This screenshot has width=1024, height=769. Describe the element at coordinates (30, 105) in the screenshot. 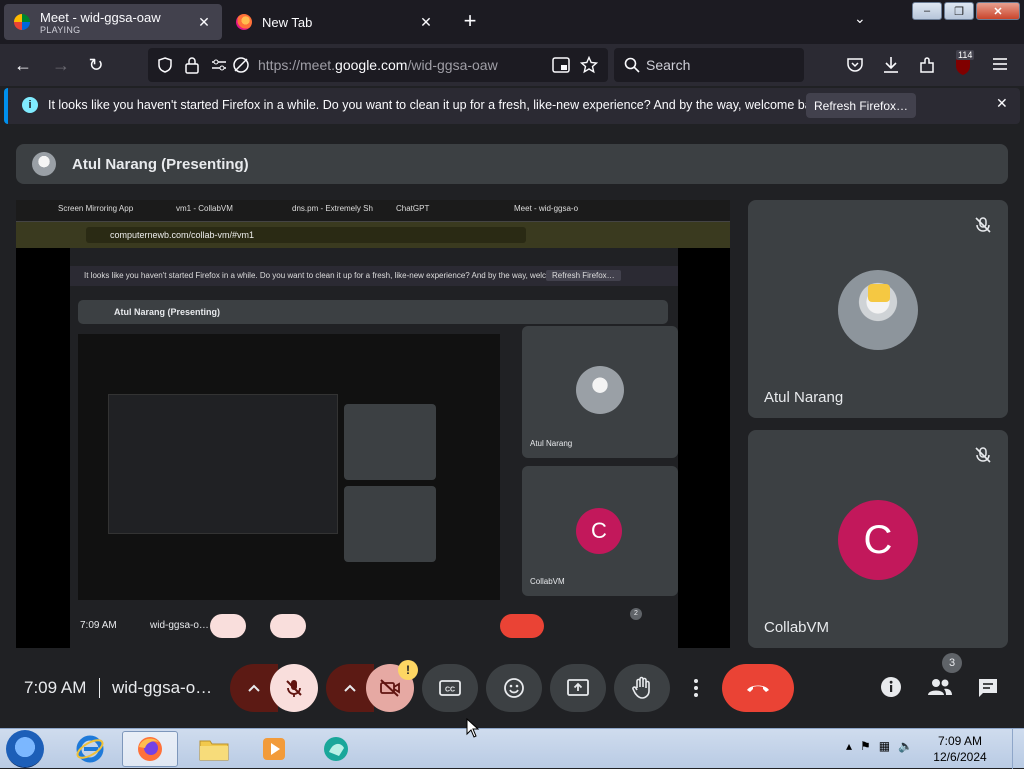

I see `info-icon: i` at that location.